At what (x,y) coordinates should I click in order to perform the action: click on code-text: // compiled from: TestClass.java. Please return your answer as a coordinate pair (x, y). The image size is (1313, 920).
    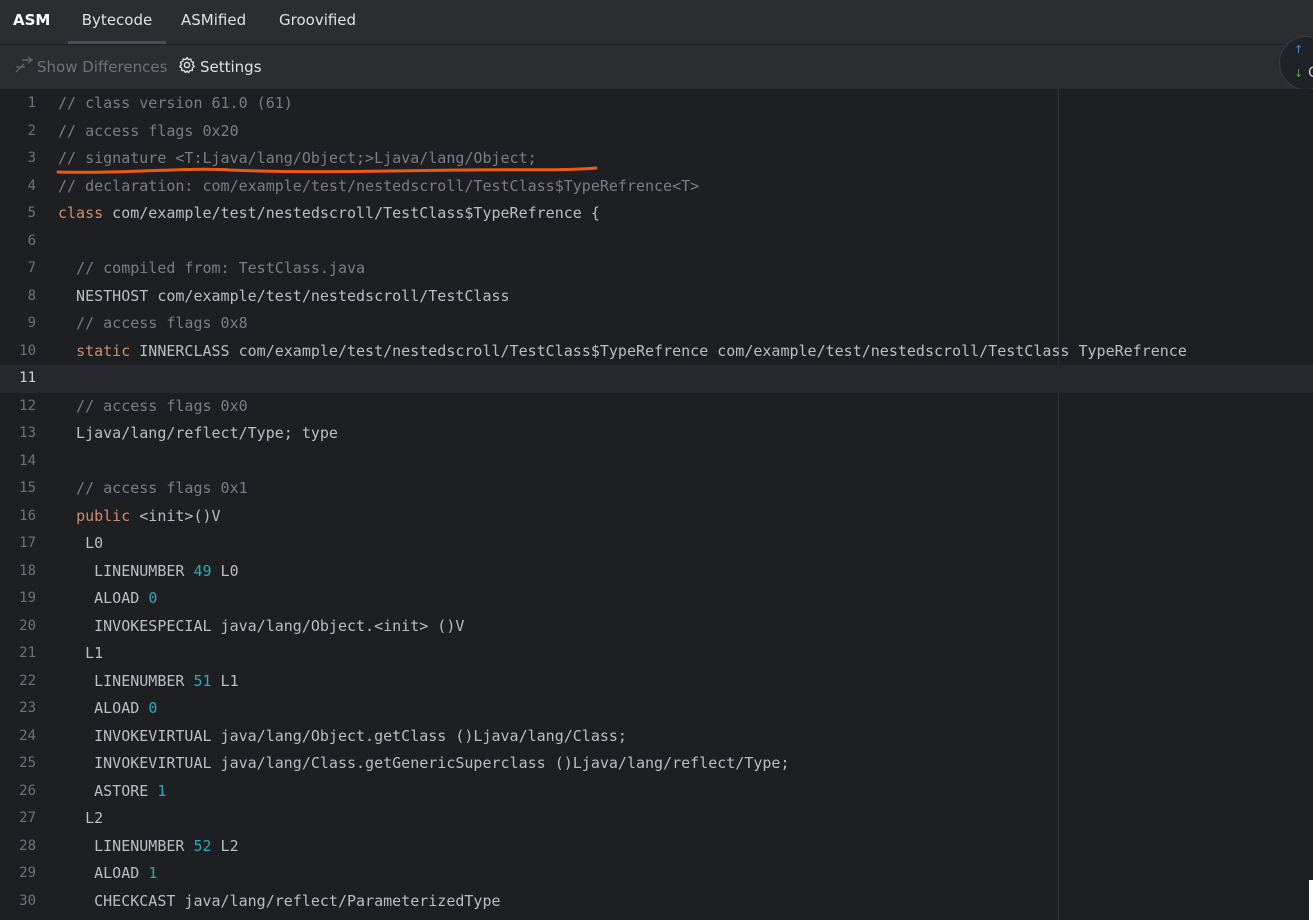
    Looking at the image, I should click on (212, 268).